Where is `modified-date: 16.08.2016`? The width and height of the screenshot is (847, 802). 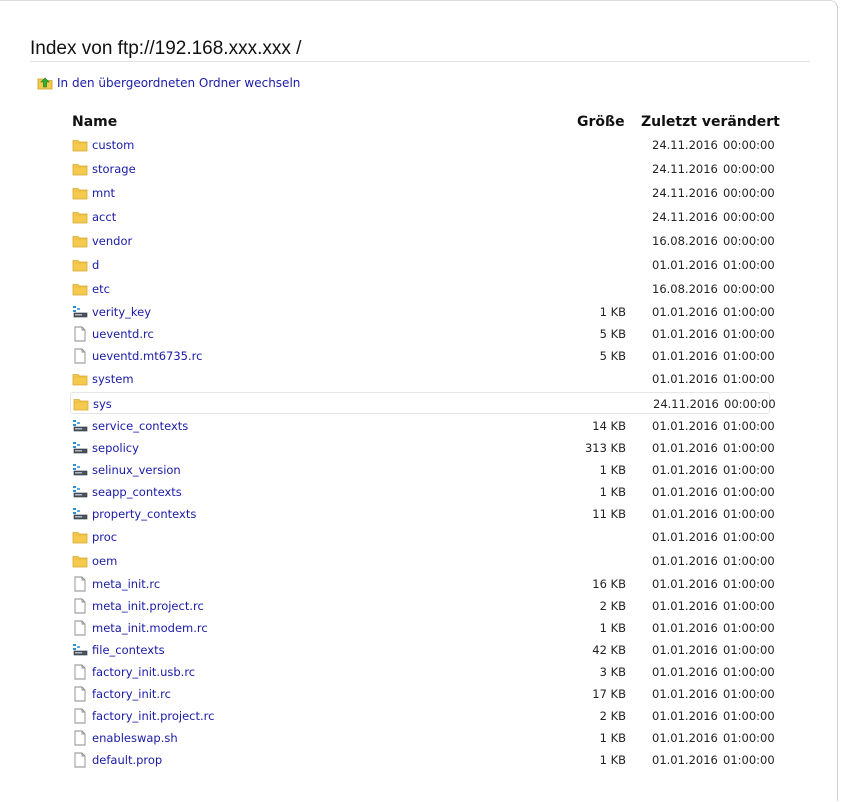 modified-date: 16.08.2016 is located at coordinates (685, 289).